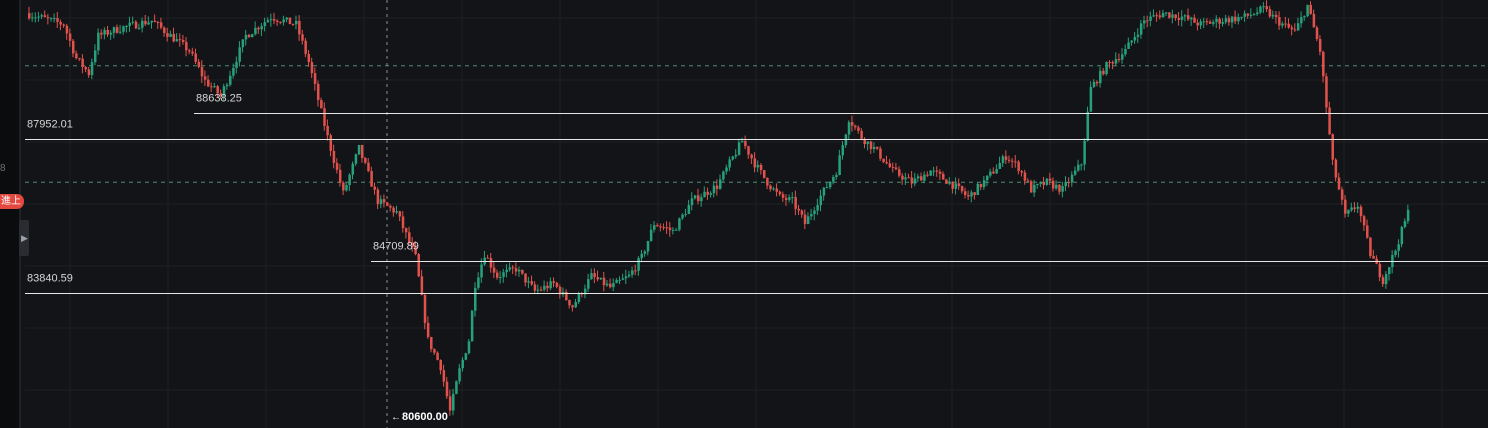 This screenshot has width=1488, height=428. Describe the element at coordinates (50, 279) in the screenshot. I see `level-label: 83840.59` at that location.